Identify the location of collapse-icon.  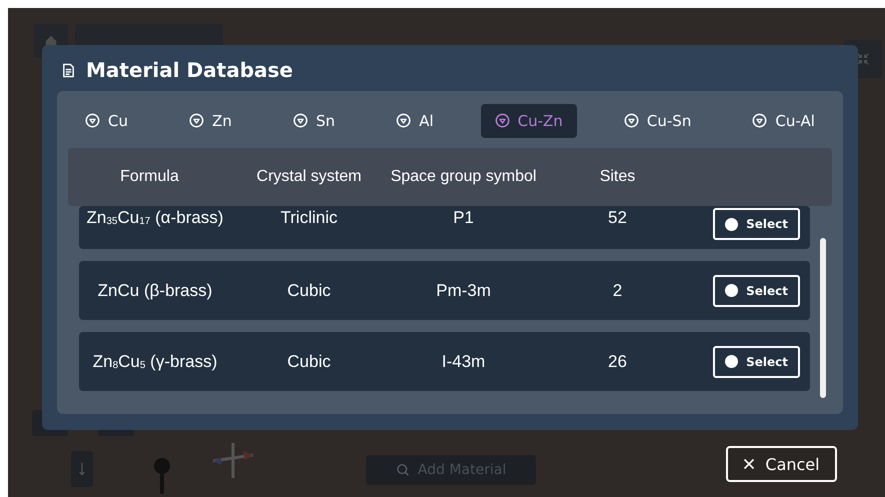
(863, 59).